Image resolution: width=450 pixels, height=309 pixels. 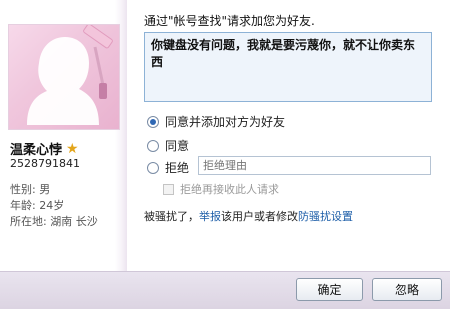 What do you see at coordinates (229, 189) in the screenshot?
I see `block-requests-label: 拒绝再接收此人请求` at bounding box center [229, 189].